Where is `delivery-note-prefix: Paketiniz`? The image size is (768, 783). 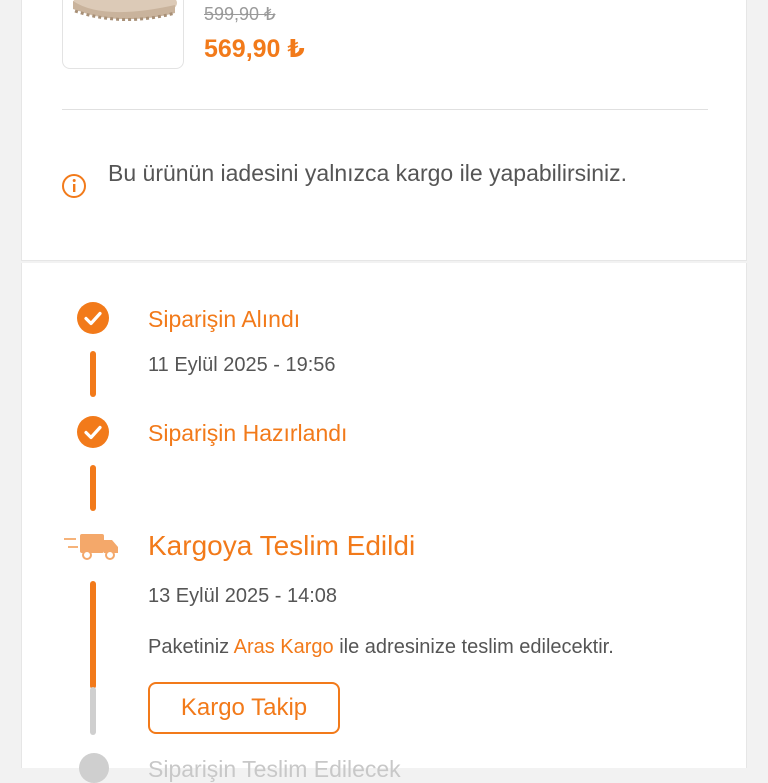 delivery-note-prefix: Paketiniz is located at coordinates (191, 647).